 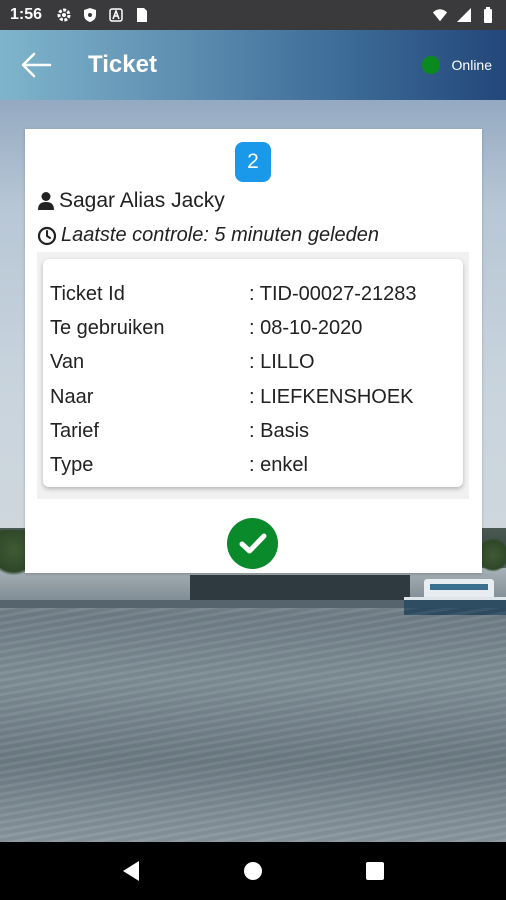 I want to click on last-check-row: Laatste controle: 5 minuten geleden, so click(x=208, y=235).